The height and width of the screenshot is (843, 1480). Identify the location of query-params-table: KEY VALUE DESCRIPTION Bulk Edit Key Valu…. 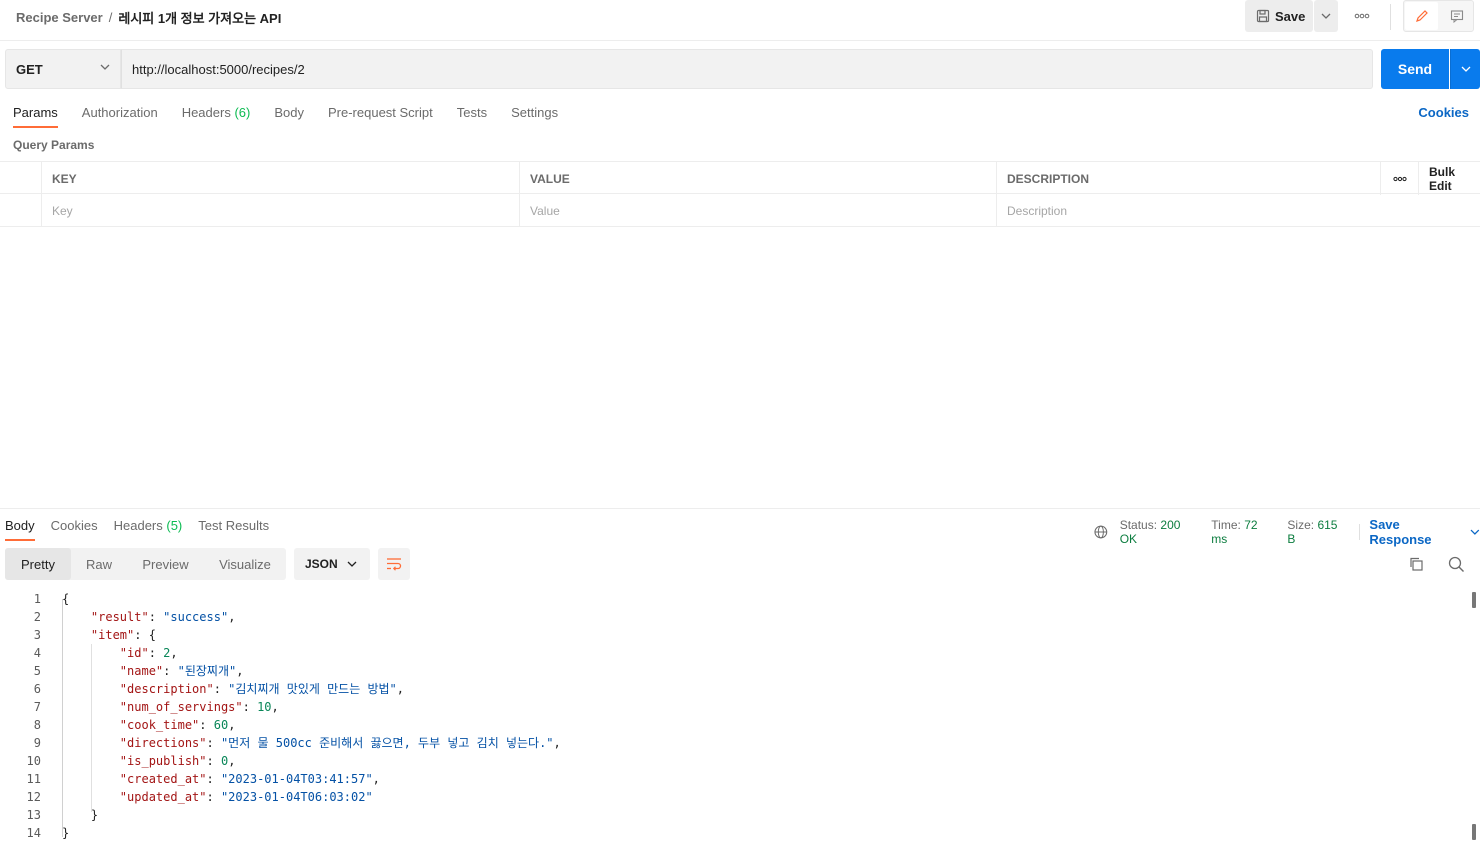
(740, 194).